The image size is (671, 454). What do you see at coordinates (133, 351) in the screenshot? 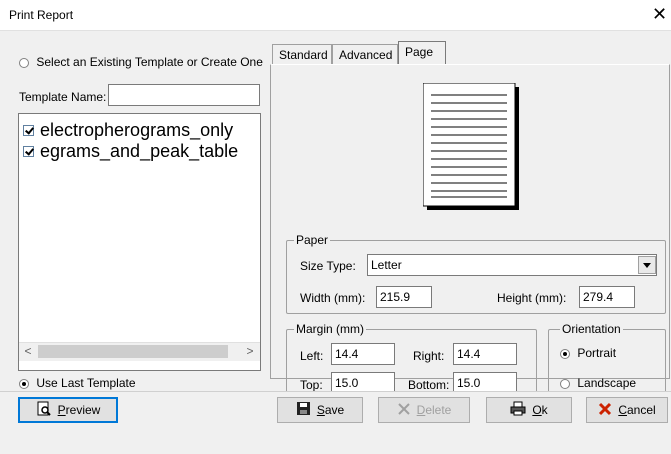
I see `scrollbar-thumb` at bounding box center [133, 351].